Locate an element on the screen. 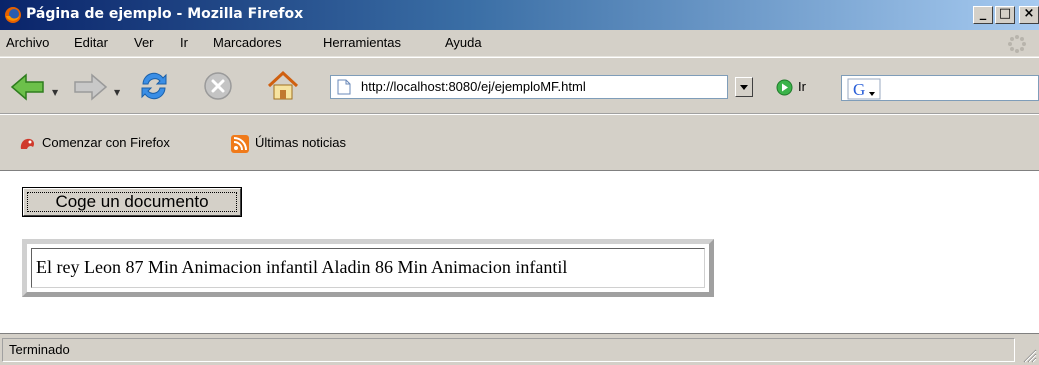  window-title: Página de ejemplo - Mozilla Firefox is located at coordinates (165, 14).